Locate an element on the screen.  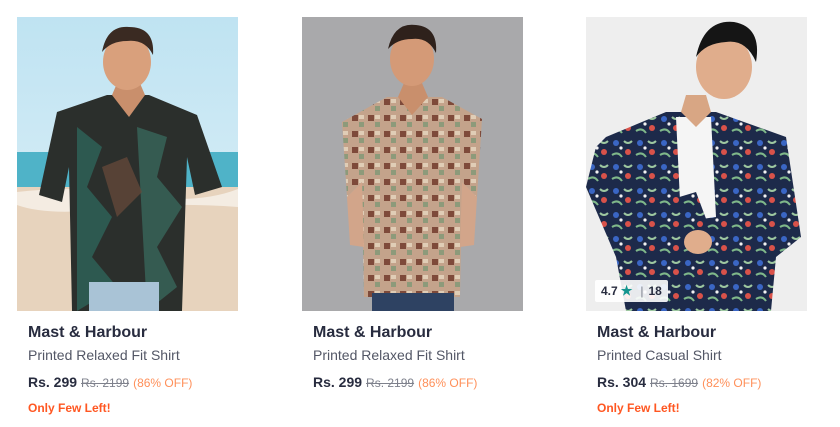
rating-count: 18 is located at coordinates (655, 291).